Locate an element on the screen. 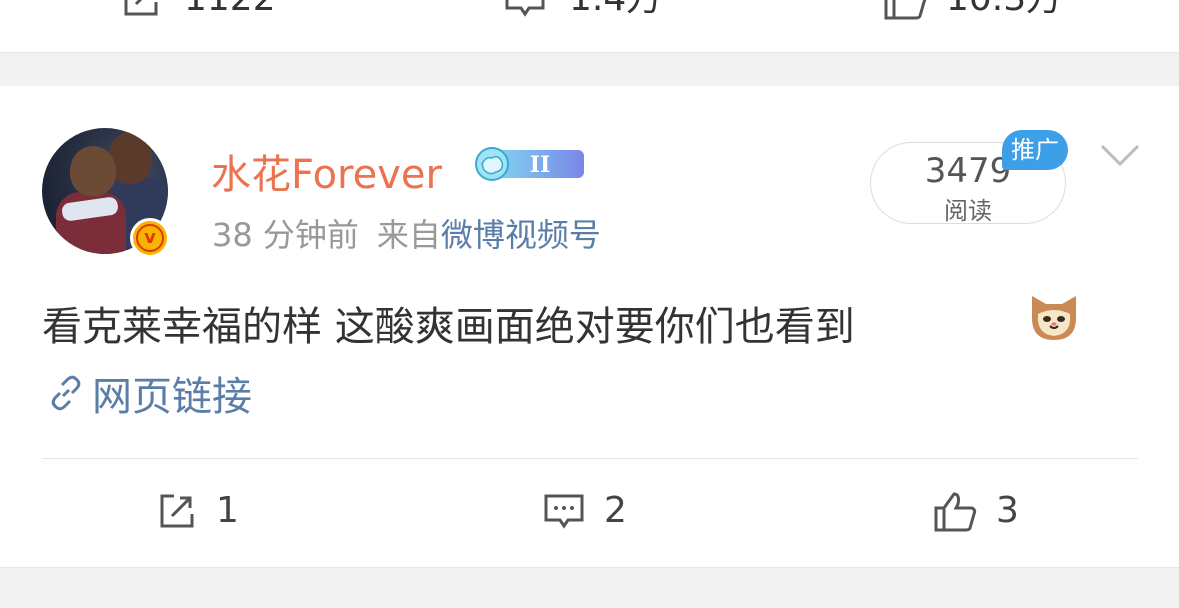  prev-post-action-bar: 1122 1.4万 10.3万 is located at coordinates (589, 26).